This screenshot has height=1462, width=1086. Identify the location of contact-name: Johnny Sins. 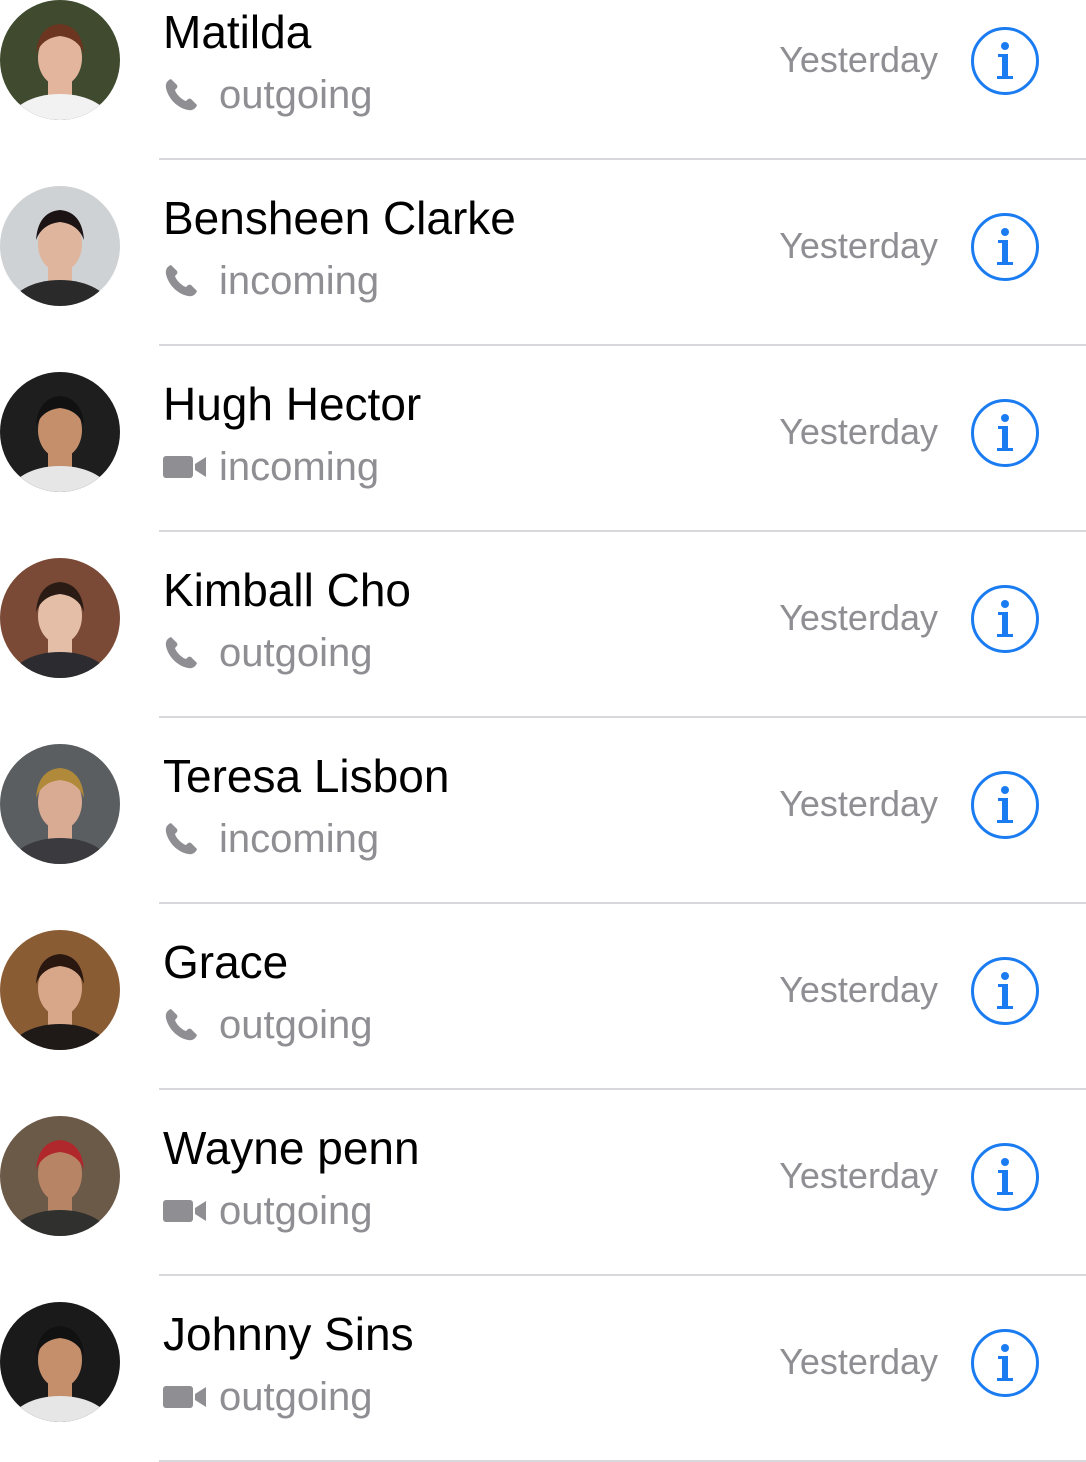
(288, 1334).